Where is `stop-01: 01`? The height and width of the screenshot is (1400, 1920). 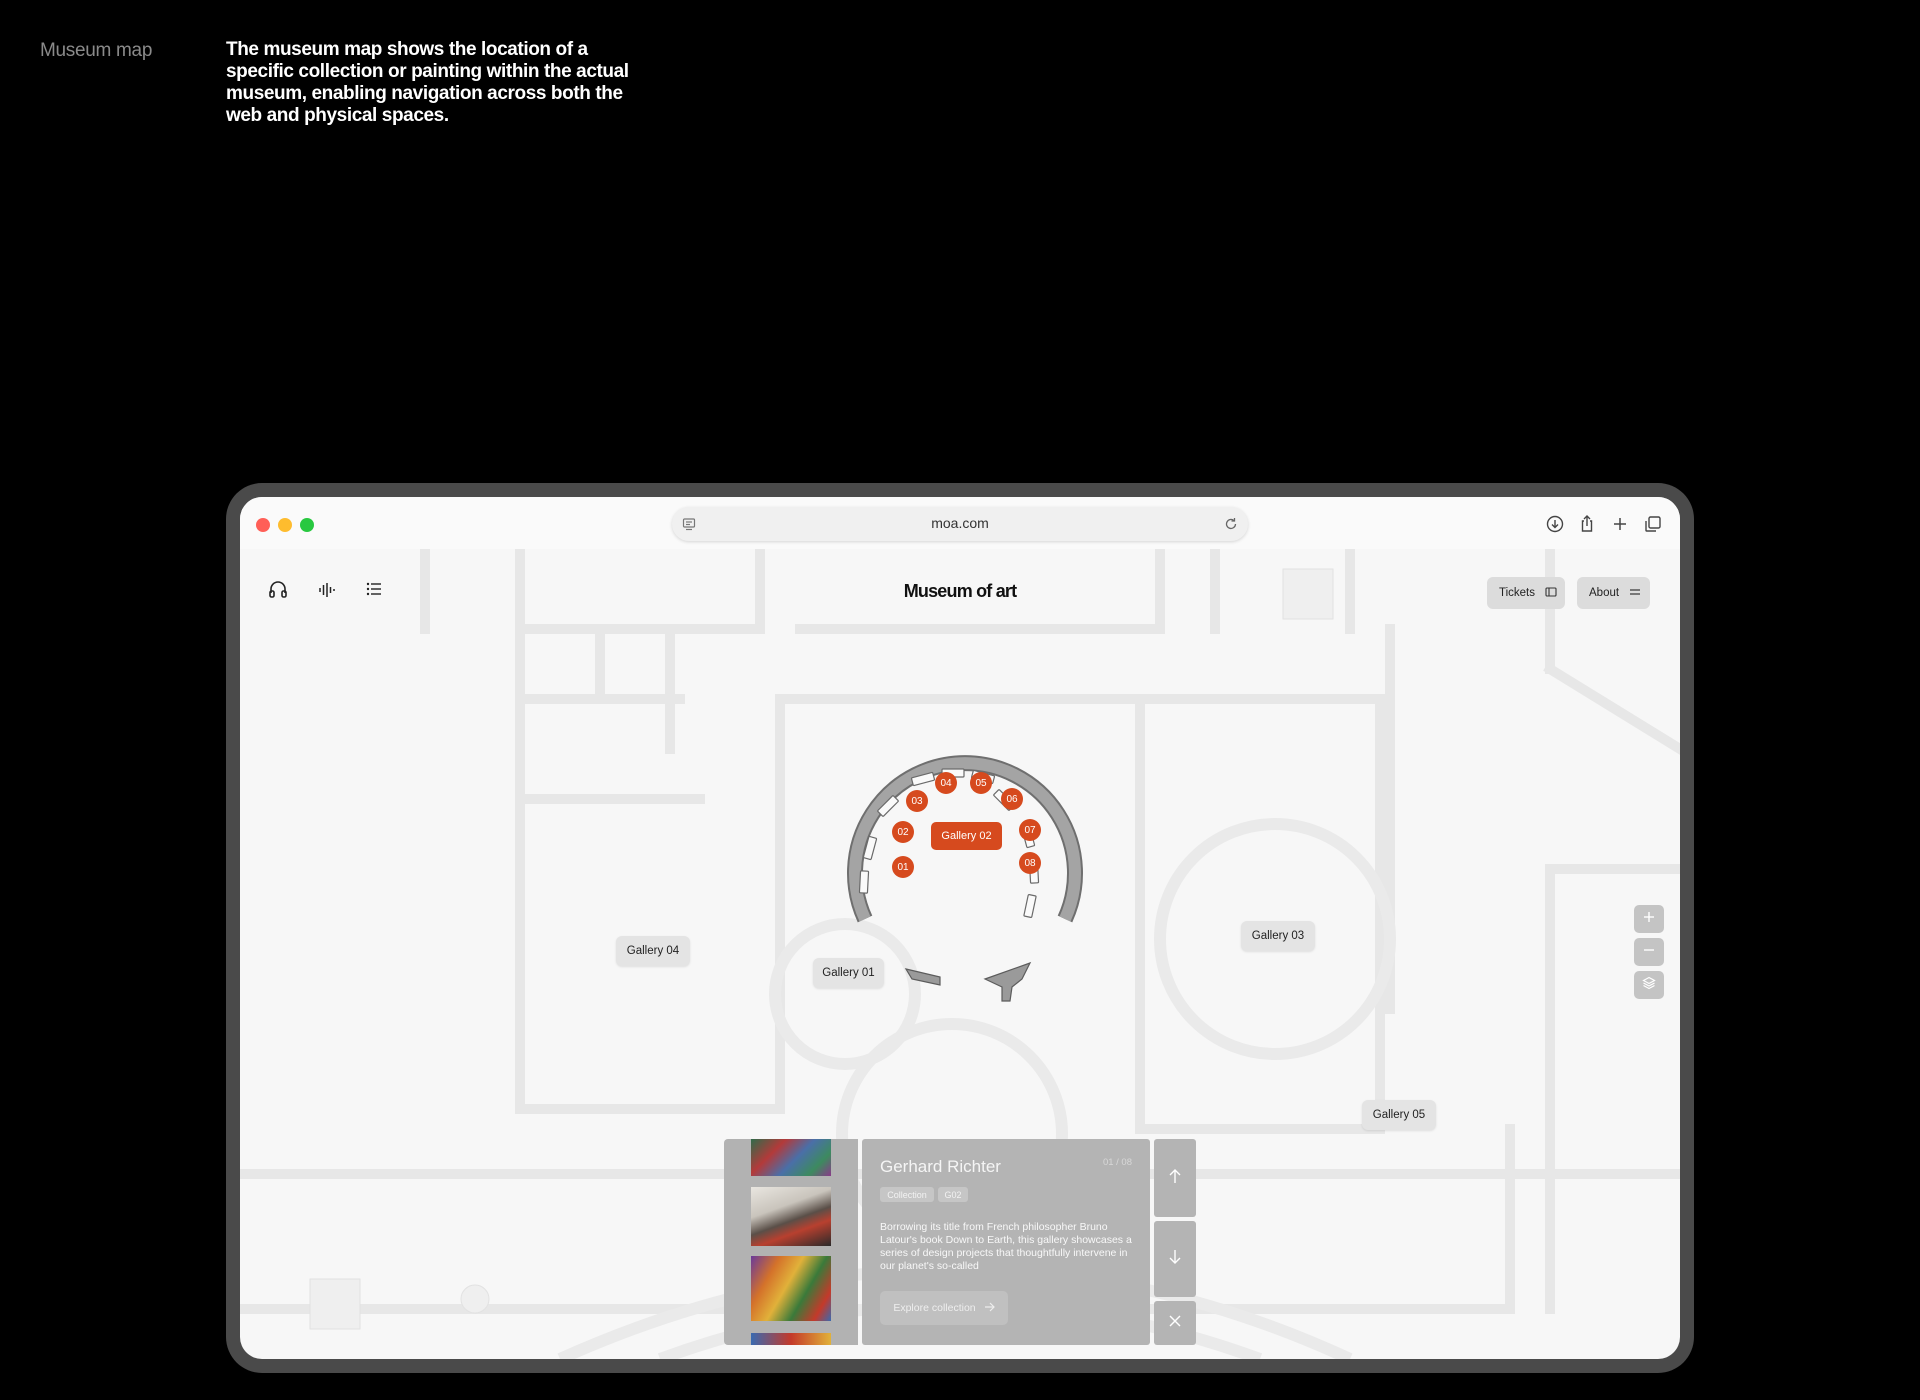 stop-01: 01 is located at coordinates (903, 867).